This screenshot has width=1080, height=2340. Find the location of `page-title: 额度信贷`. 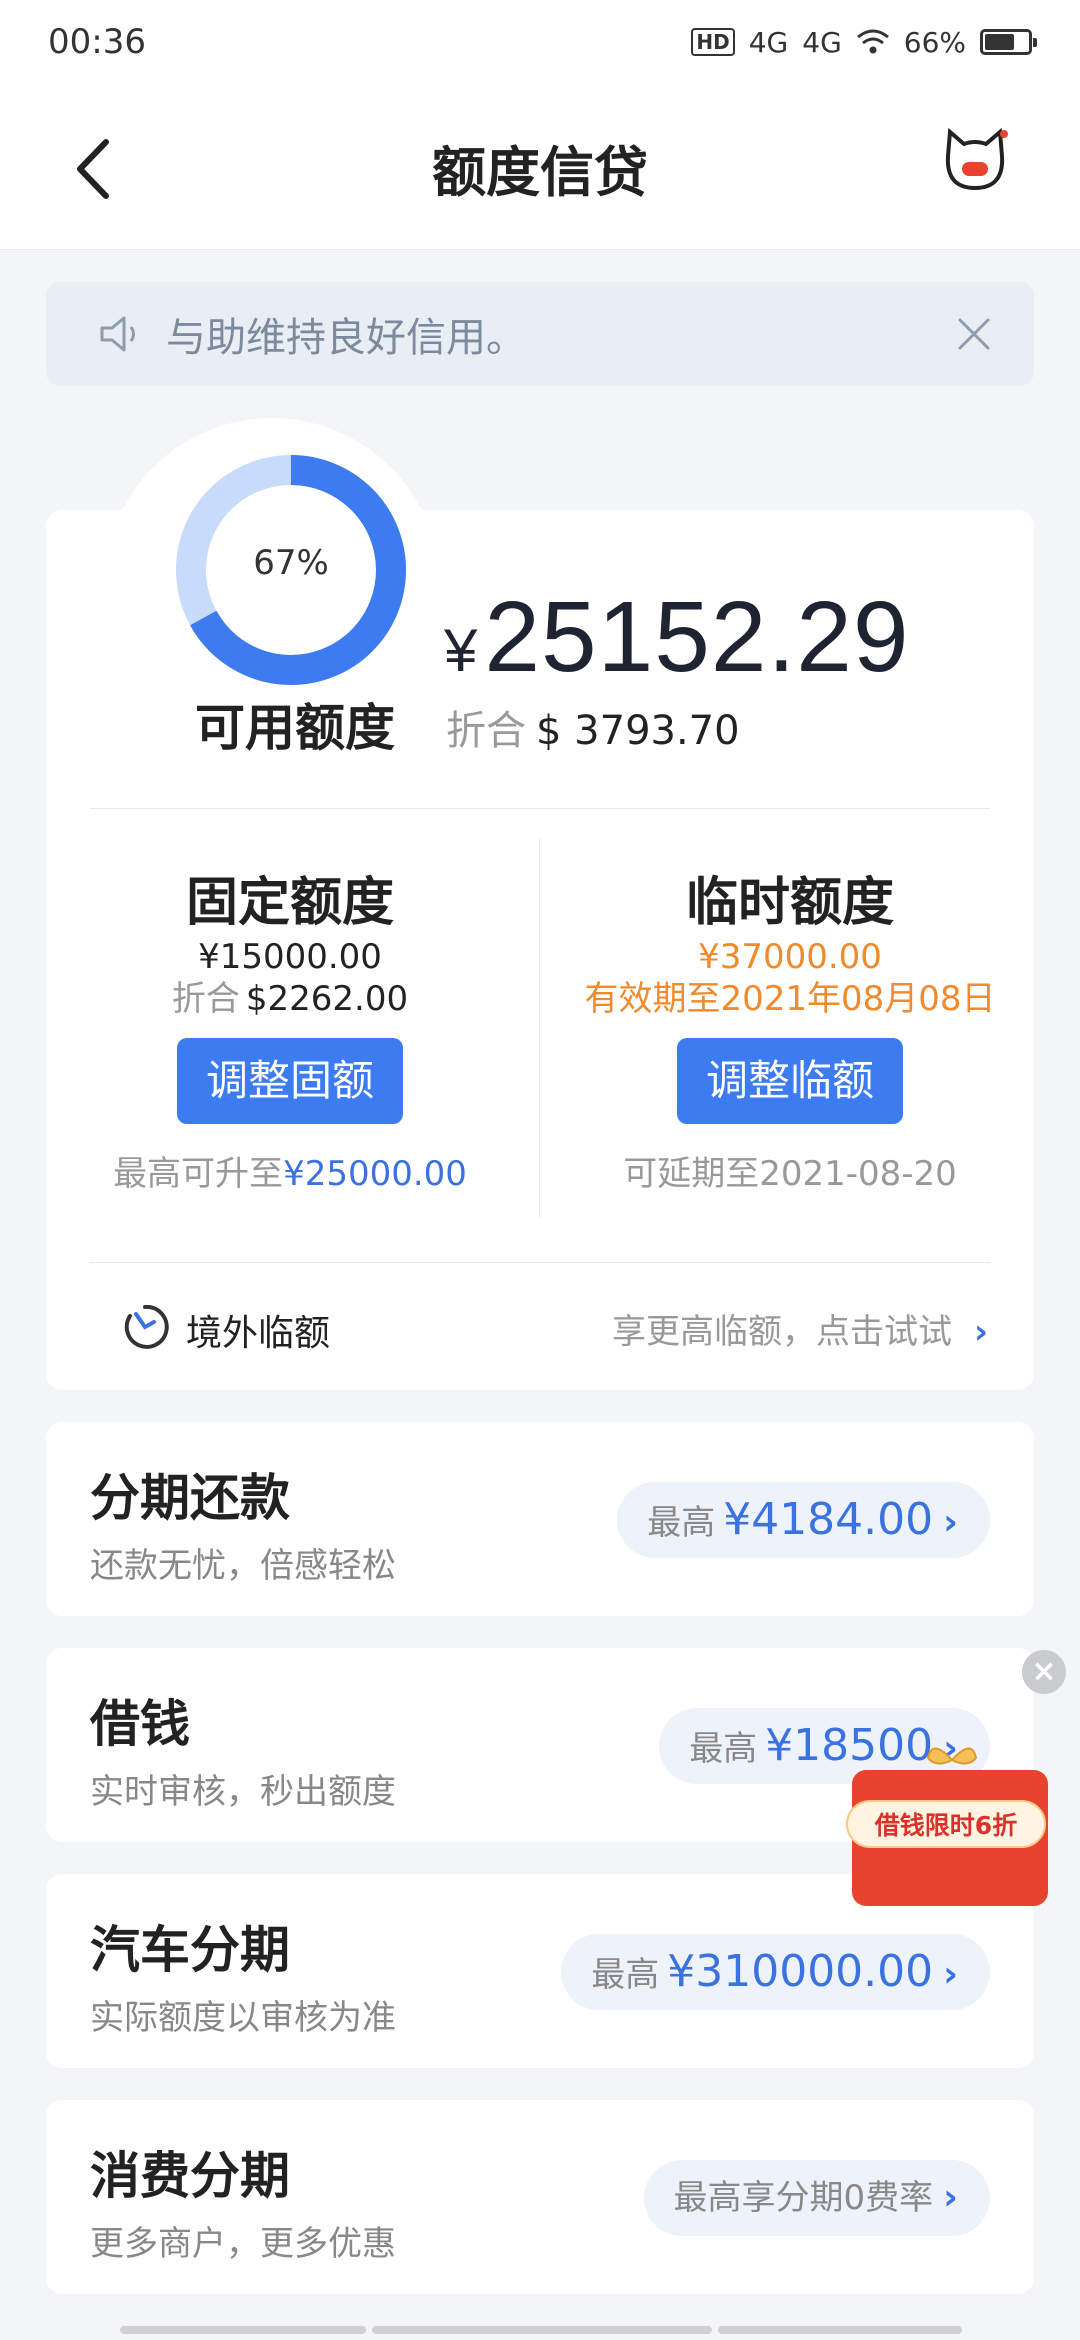

page-title: 额度信贷 is located at coordinates (540, 172).